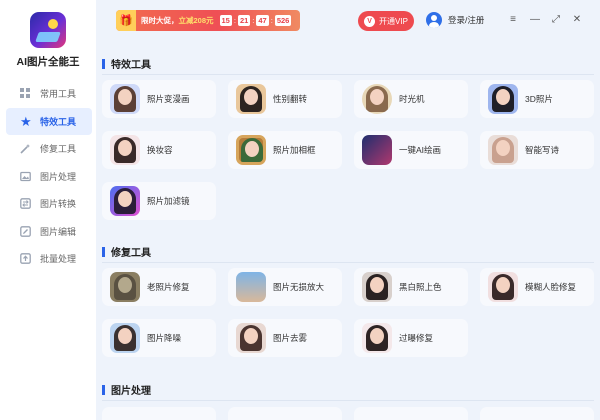  I want to click on ai-painting-thumbnail, so click(377, 150).